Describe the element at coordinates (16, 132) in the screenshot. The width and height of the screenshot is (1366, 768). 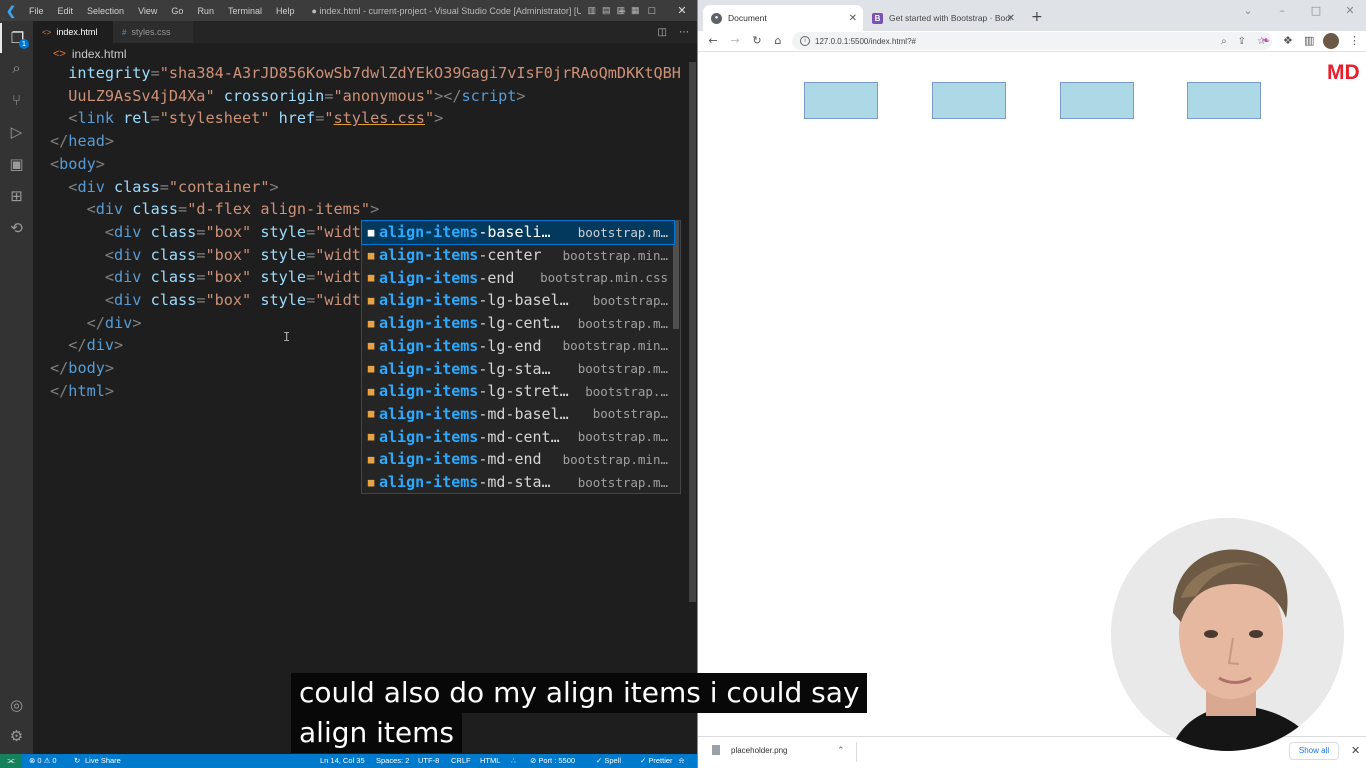
I see `run-debug-icon: ▷` at that location.